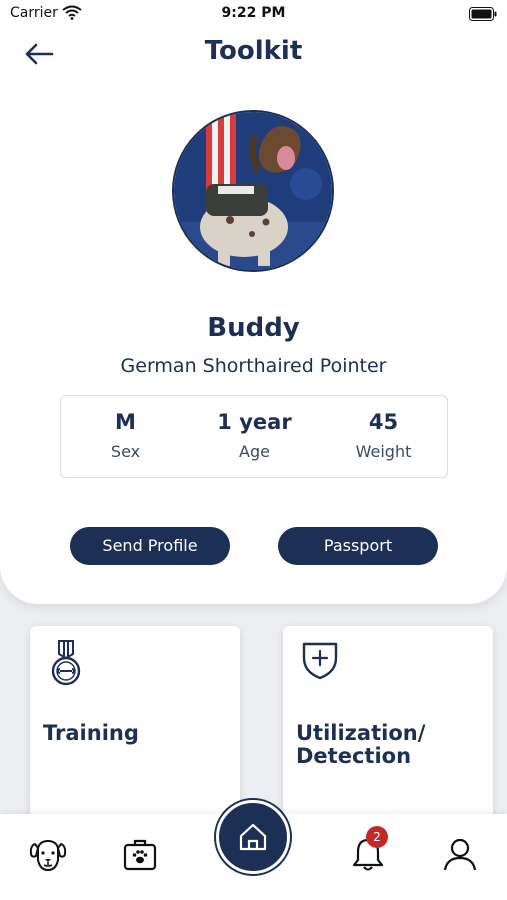 Image resolution: width=507 pixels, height=900 pixels. What do you see at coordinates (383, 451) in the screenshot?
I see `stat-label: Weight` at bounding box center [383, 451].